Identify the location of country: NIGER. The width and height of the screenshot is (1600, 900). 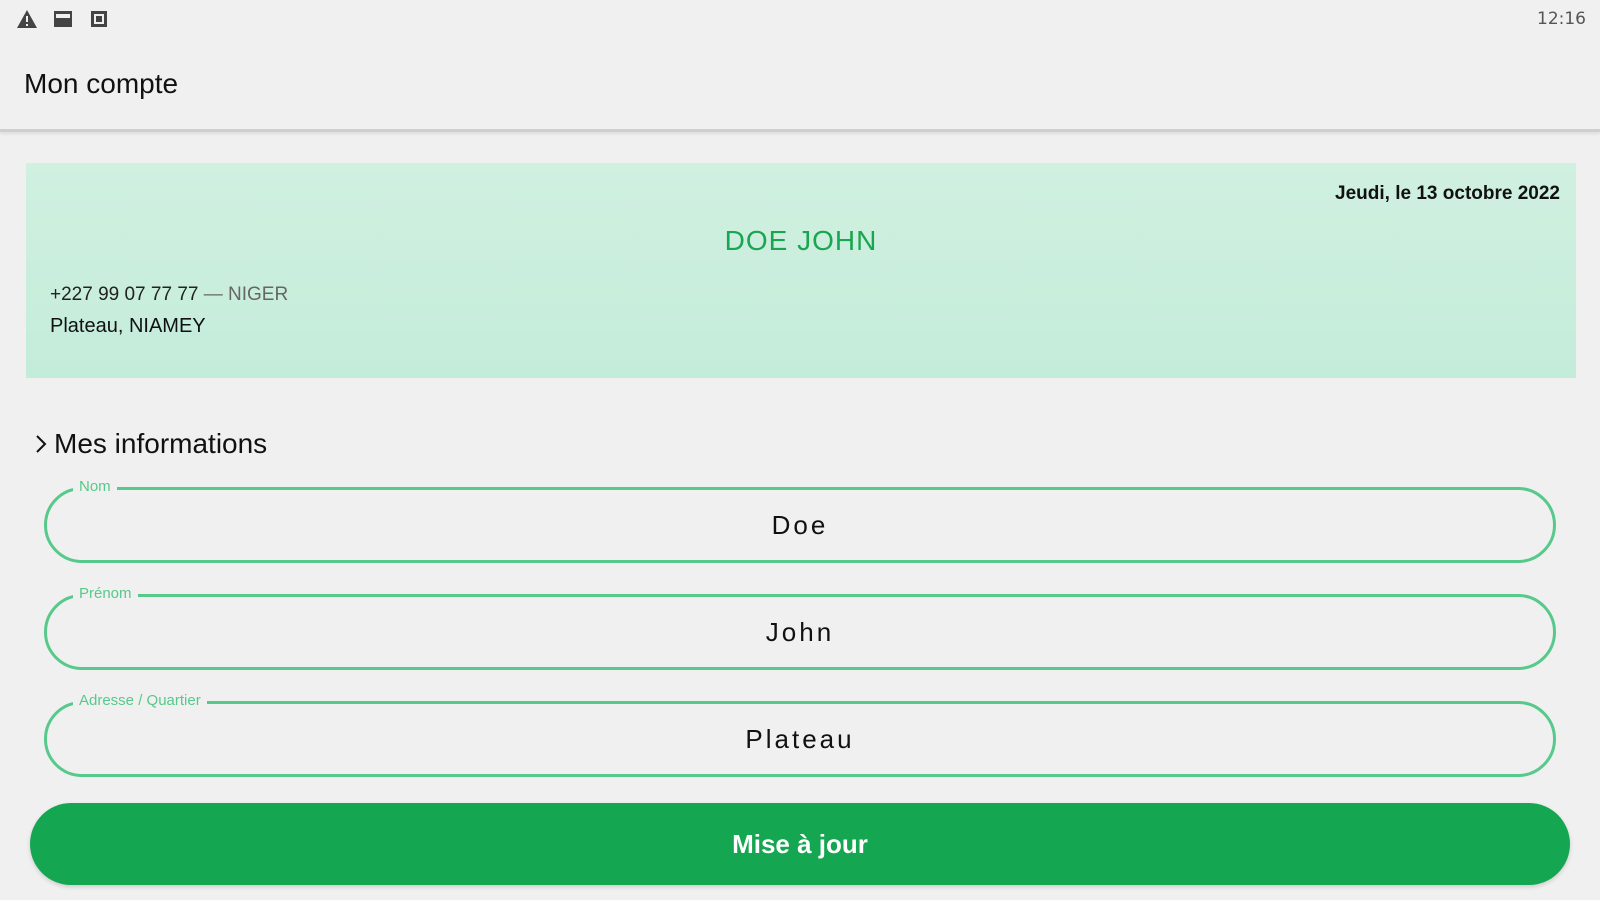
(258, 294).